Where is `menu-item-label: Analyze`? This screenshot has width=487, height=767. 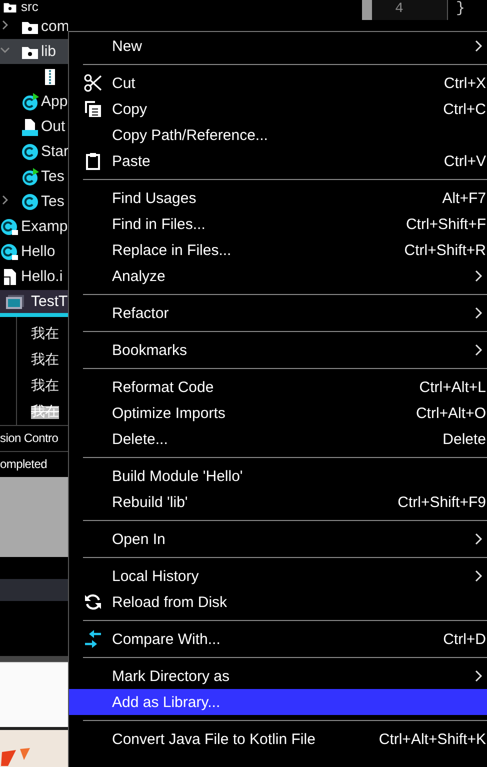 menu-item-label: Analyze is located at coordinates (139, 276).